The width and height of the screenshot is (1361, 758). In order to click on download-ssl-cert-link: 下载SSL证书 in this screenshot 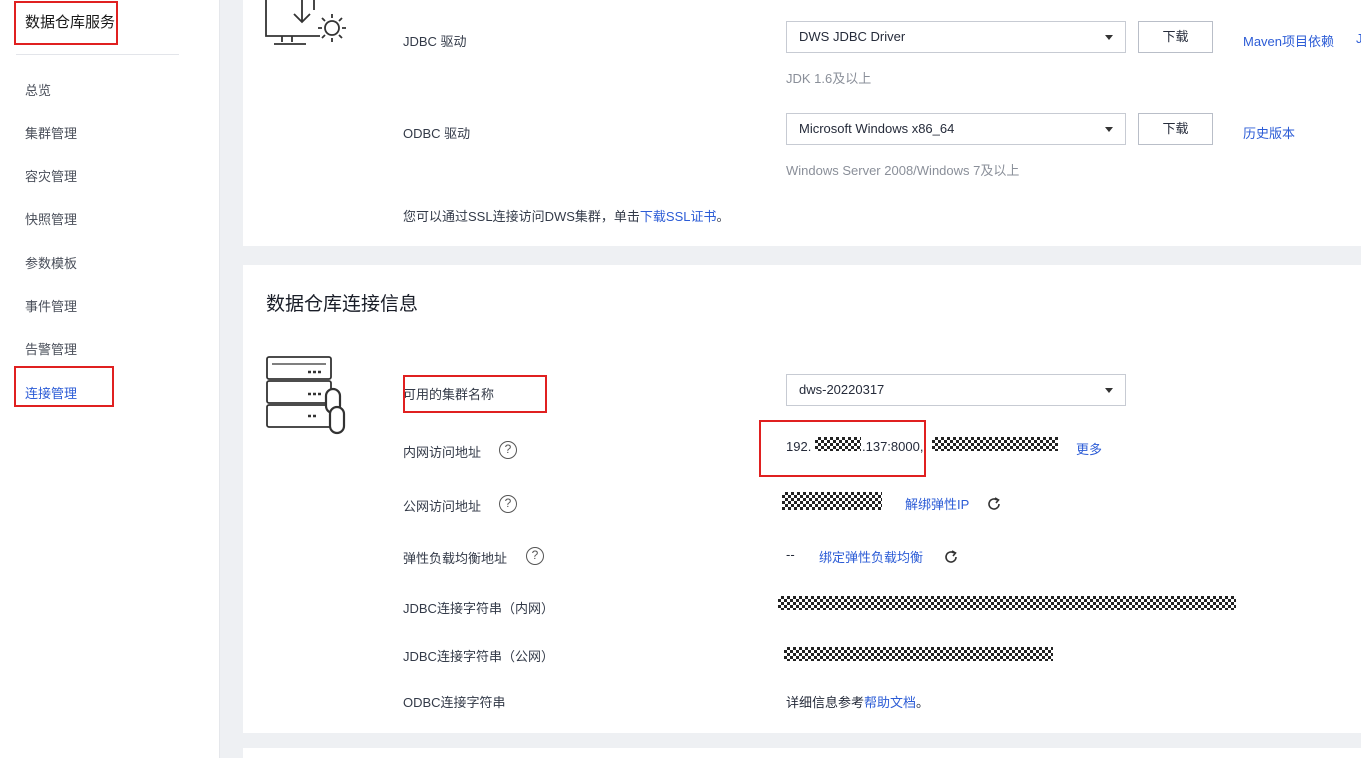, I will do `click(678, 216)`.